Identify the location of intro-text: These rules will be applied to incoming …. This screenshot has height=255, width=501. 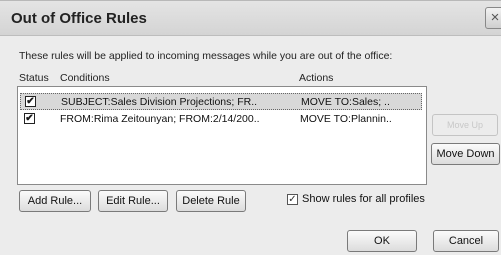
(206, 56).